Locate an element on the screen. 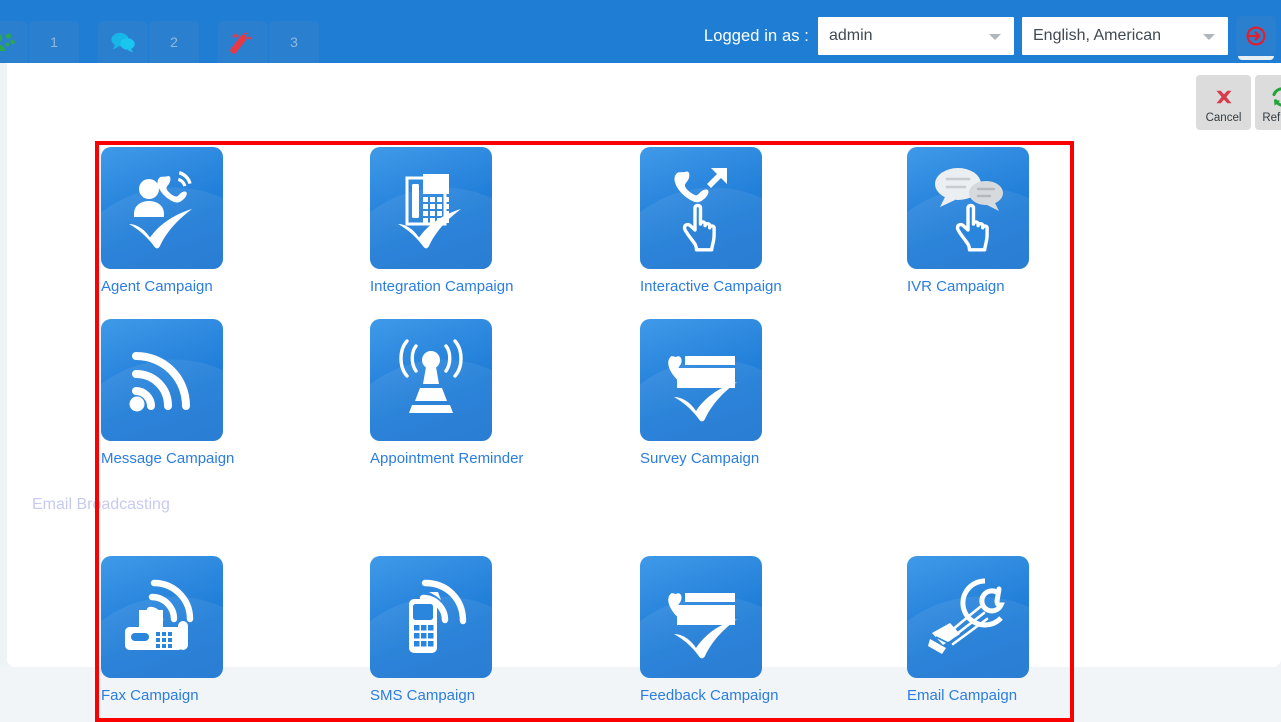  feedback-campaign-icon is located at coordinates (701, 617).